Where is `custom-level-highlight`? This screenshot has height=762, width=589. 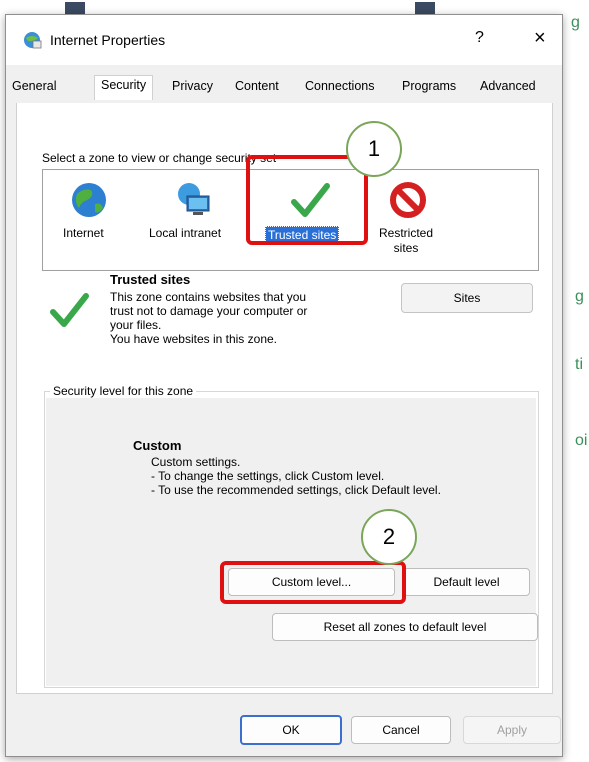
custom-level-highlight is located at coordinates (313, 582).